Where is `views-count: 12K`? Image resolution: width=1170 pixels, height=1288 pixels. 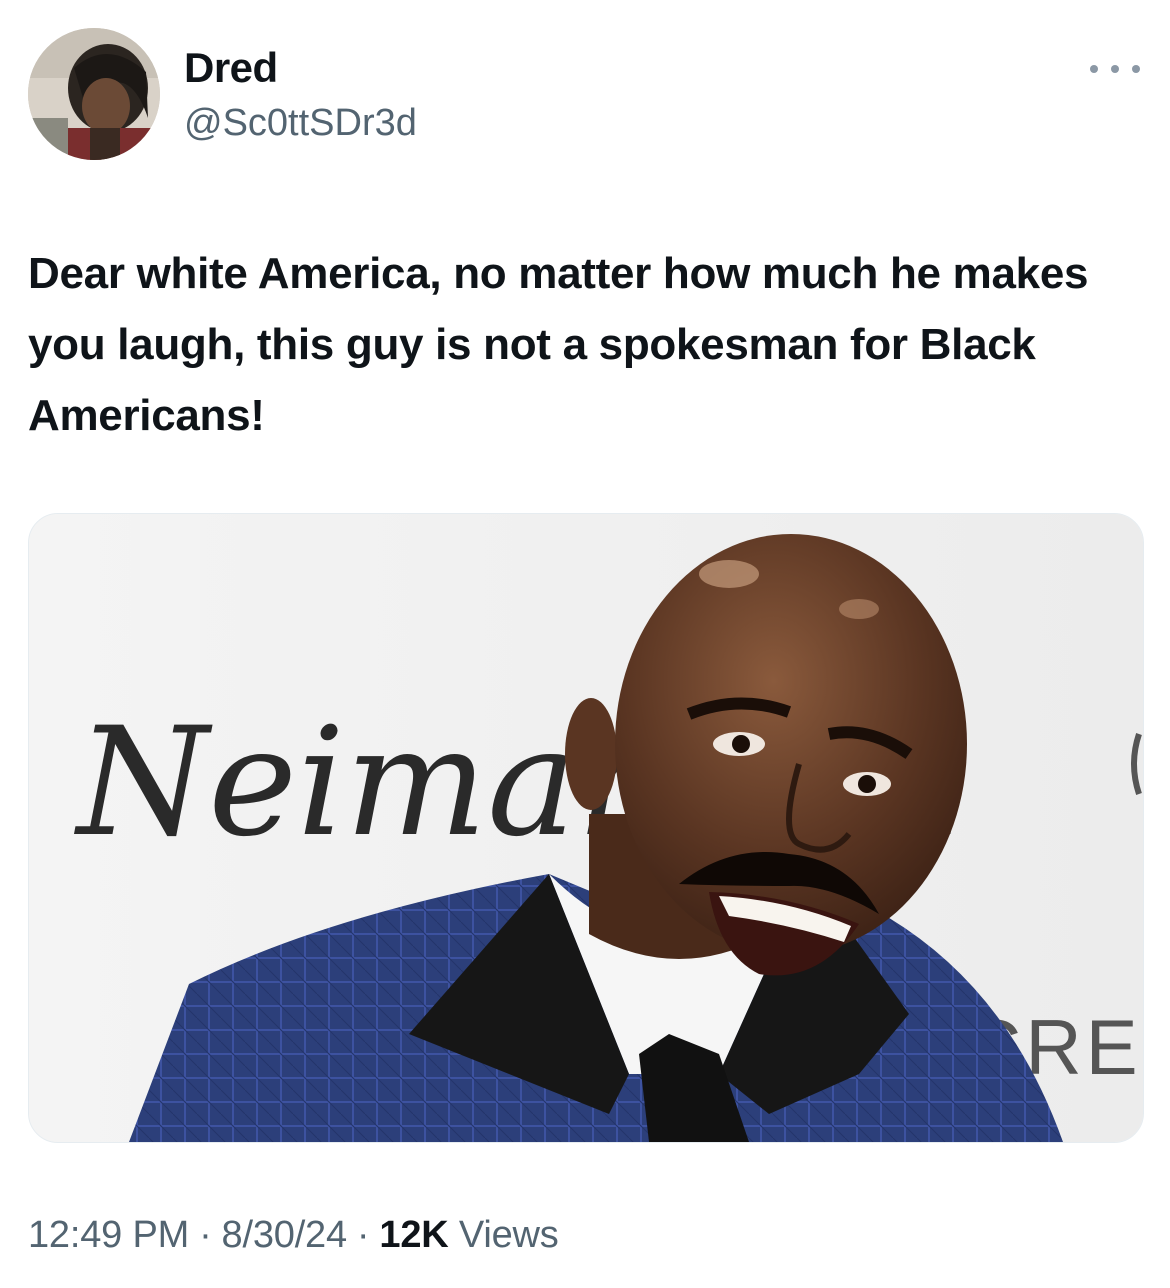 views-count: 12K is located at coordinates (413, 1235).